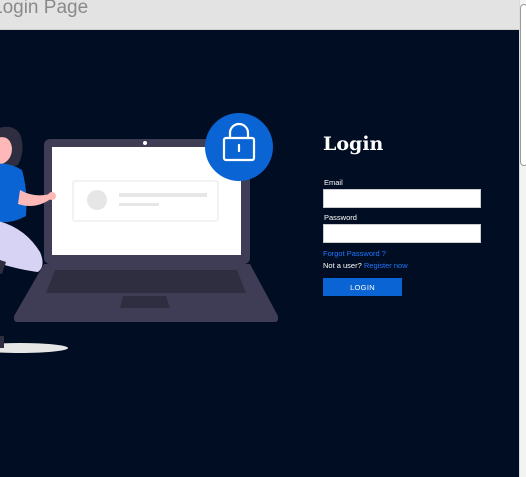 The image size is (526, 477). I want to click on register-link: Register now, so click(386, 265).